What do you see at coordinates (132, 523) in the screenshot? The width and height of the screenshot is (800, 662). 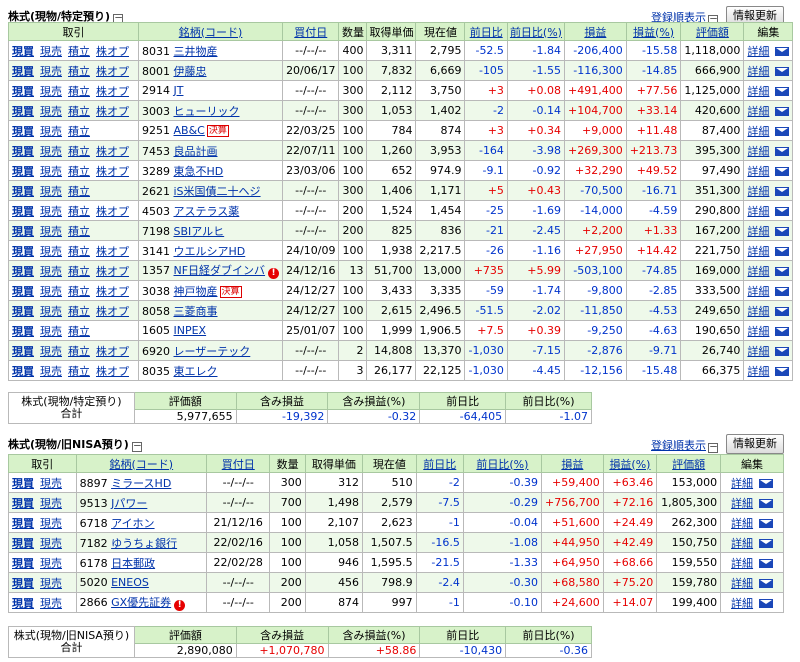 I see `stock-name-link: アイホン` at bounding box center [132, 523].